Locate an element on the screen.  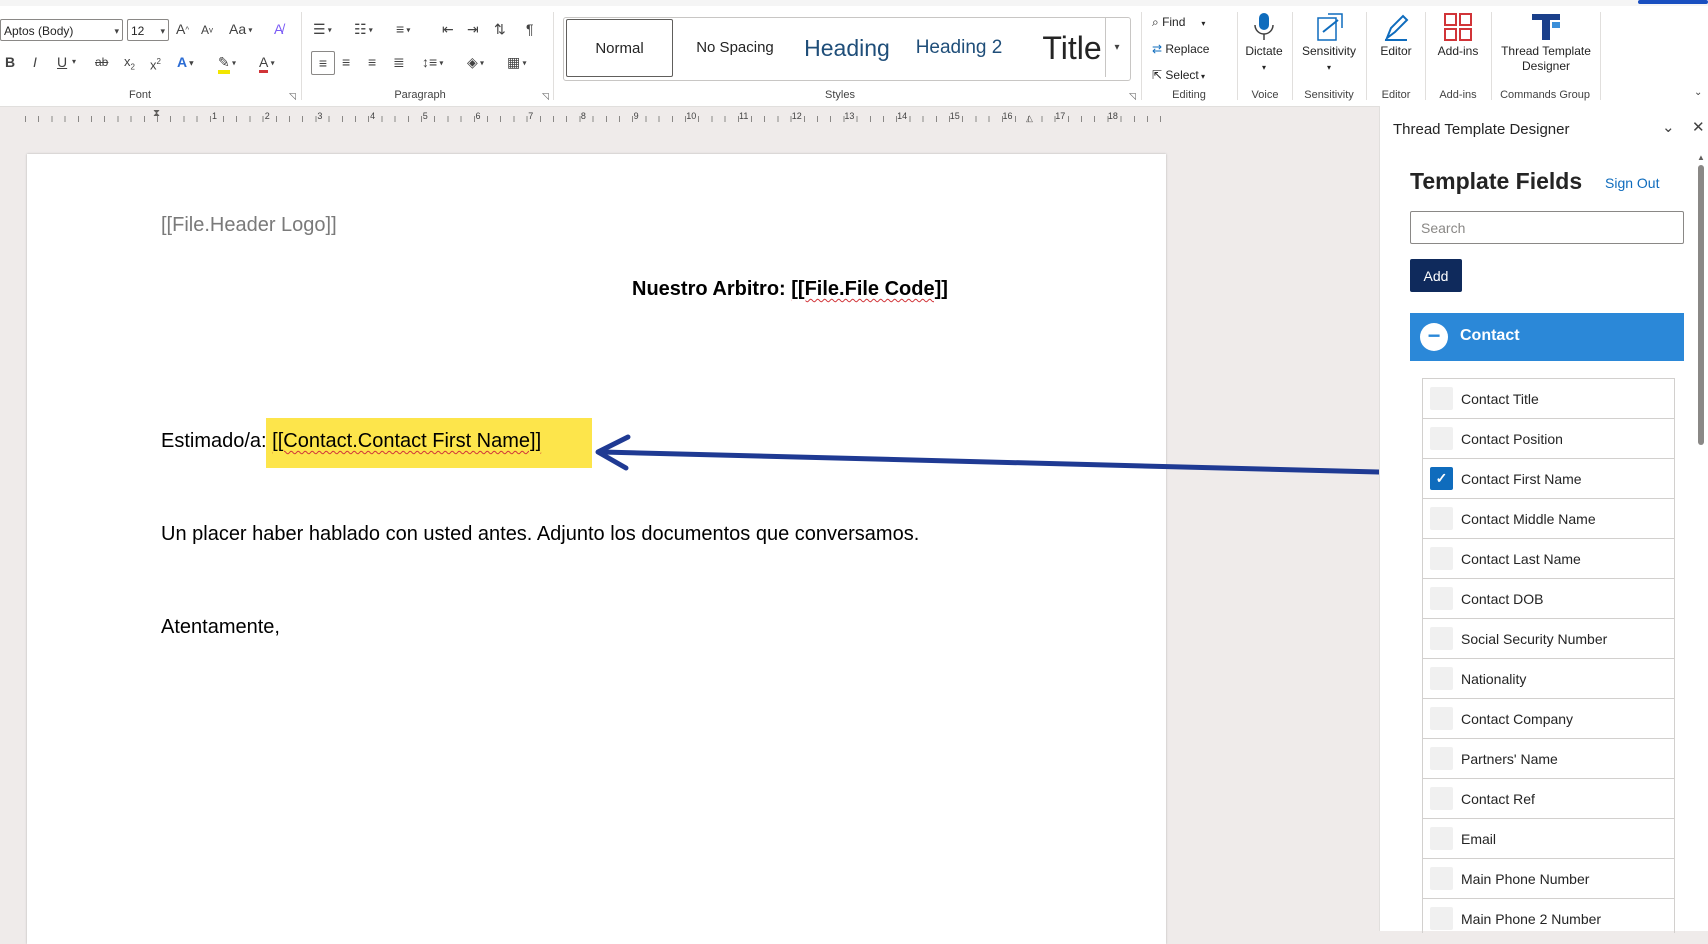
scrollbar-thumb is located at coordinates (1701, 305).